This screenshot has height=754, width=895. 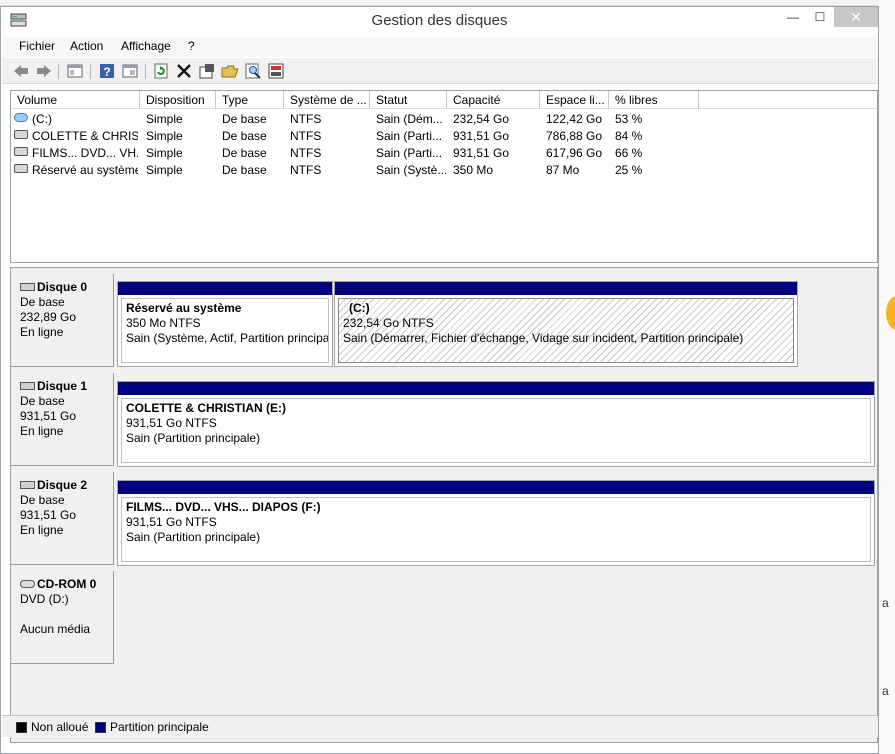 What do you see at coordinates (230, 71) in the screenshot?
I see `open-folder-icon` at bounding box center [230, 71].